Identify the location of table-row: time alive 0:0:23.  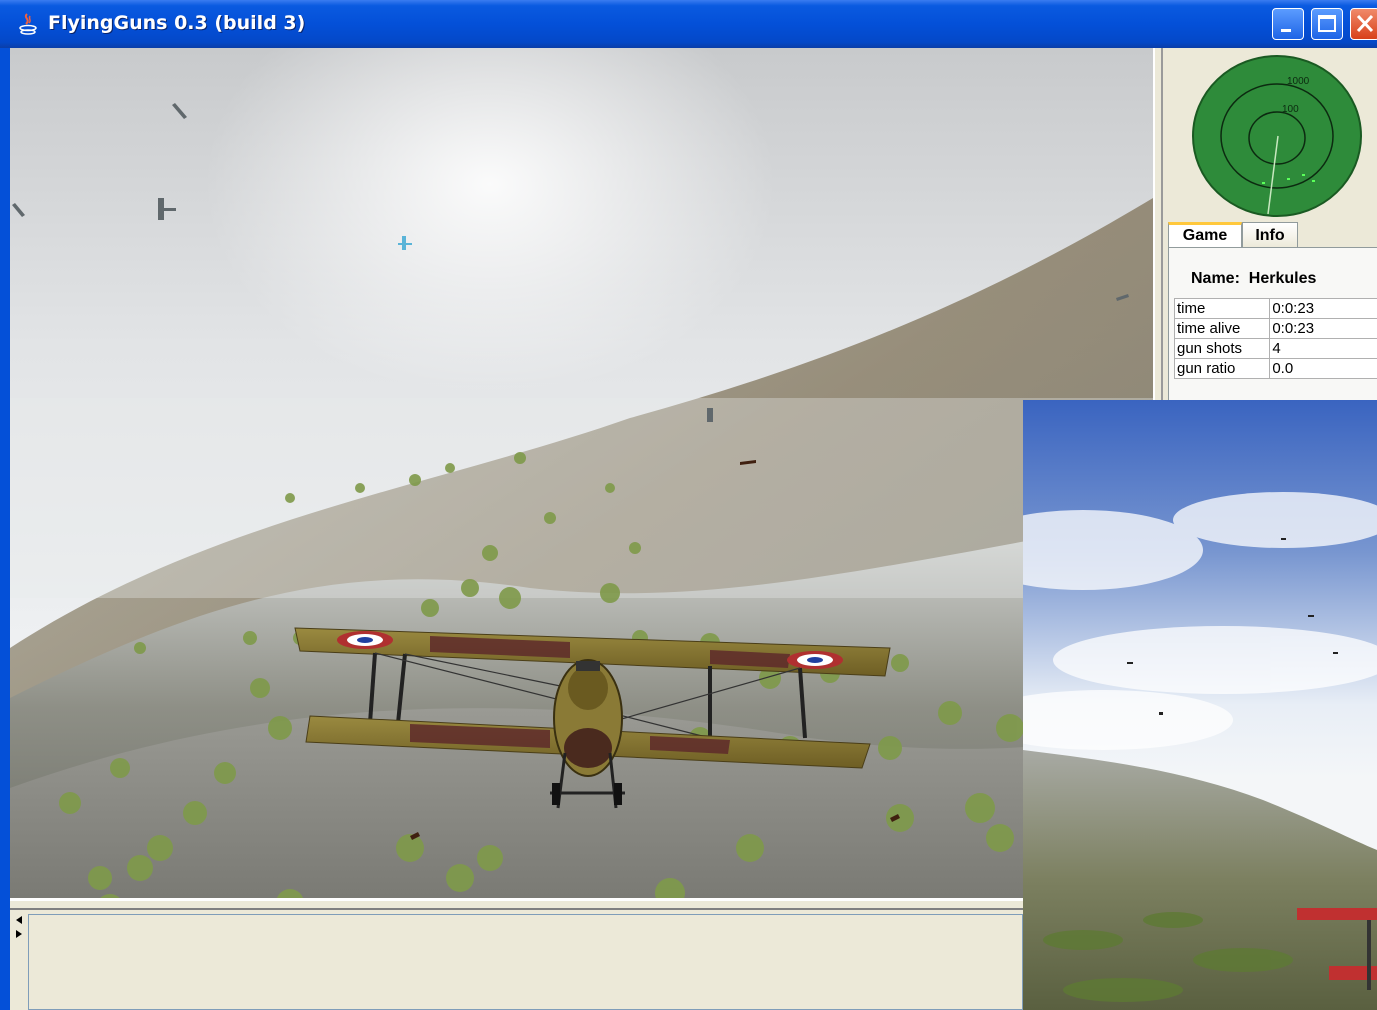
(1275, 328).